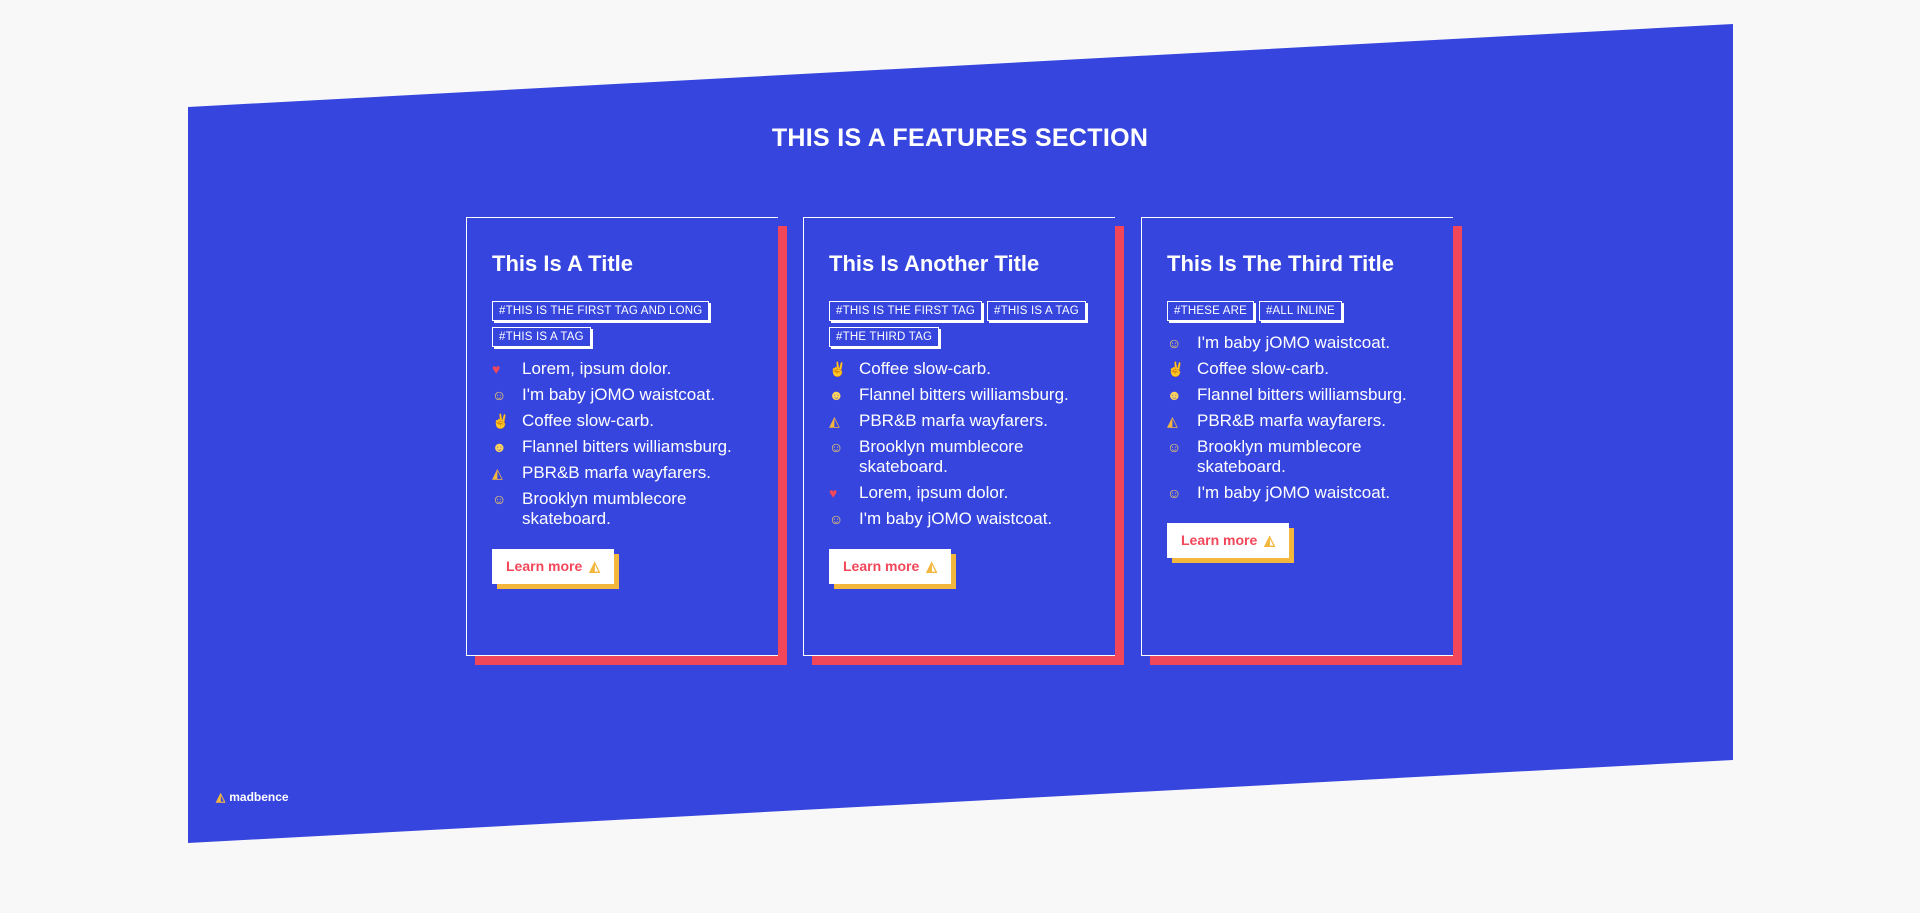 This screenshot has width=1920, height=913. I want to click on brand: ◭ madbence, so click(252, 797).